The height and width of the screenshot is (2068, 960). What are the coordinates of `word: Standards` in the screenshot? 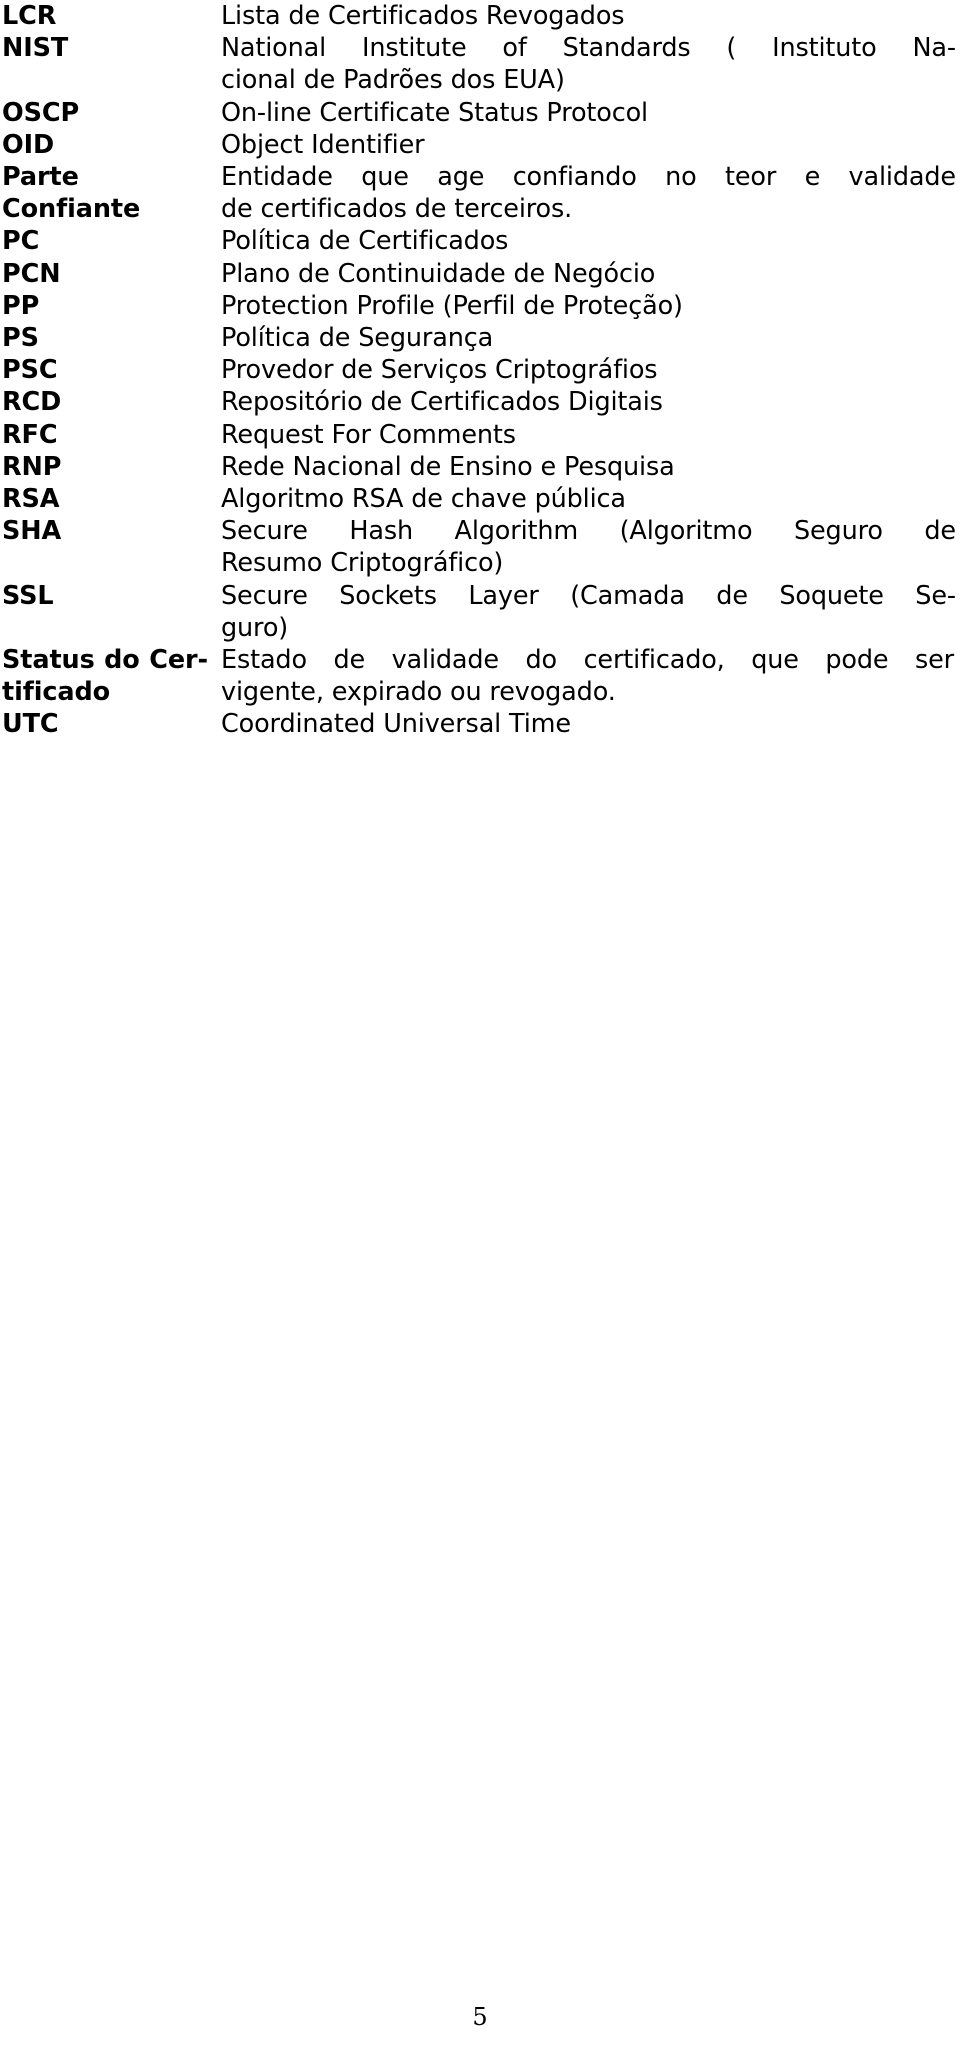 It's located at (626, 48).